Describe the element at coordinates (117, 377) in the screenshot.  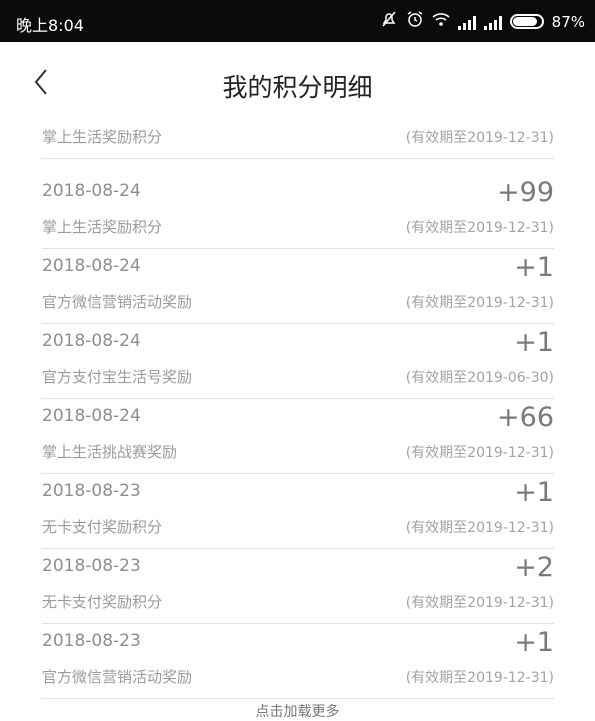
I see `record-desc: 官方支付宝生活号奖励` at that location.